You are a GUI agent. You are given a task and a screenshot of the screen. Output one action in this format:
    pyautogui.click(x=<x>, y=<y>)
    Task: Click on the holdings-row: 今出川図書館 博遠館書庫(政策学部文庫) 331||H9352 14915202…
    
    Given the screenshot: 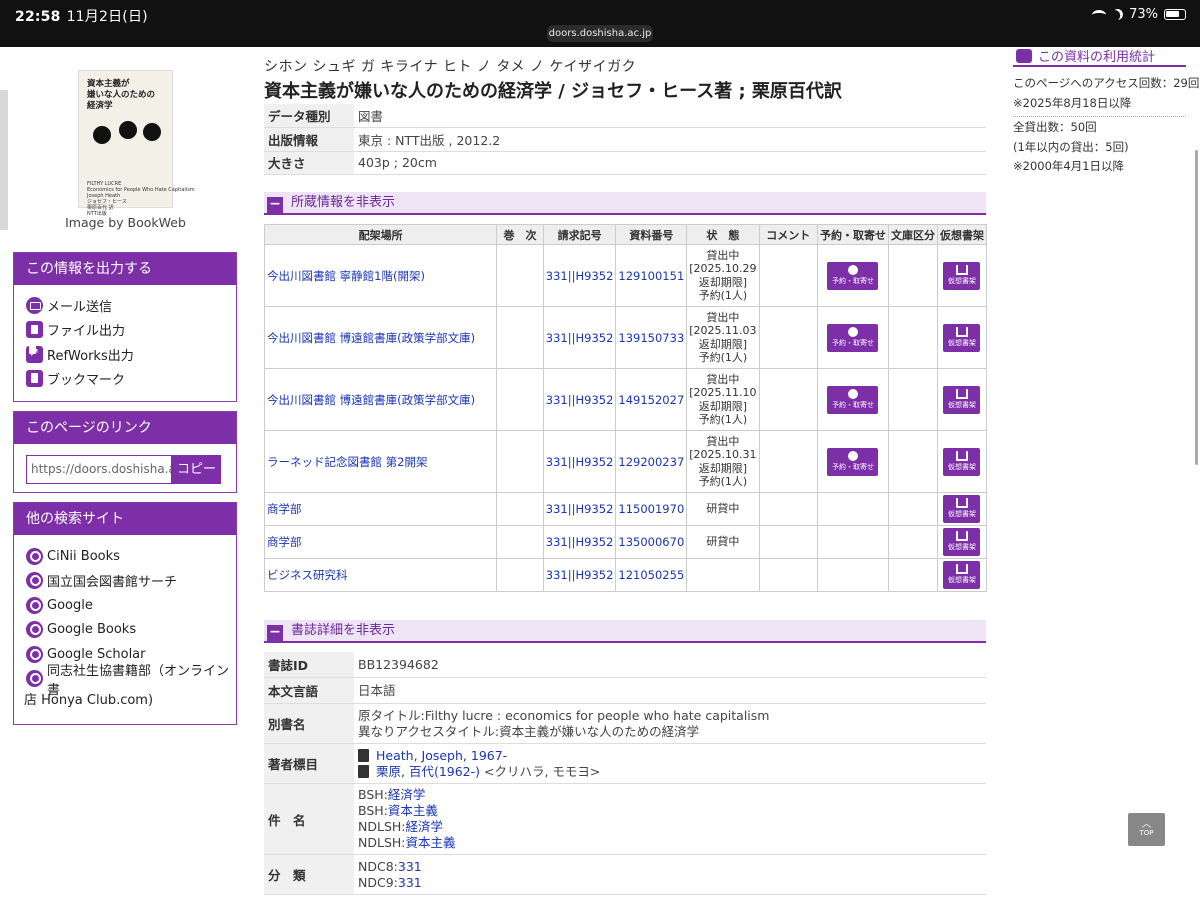 What is the action you would take?
    pyautogui.click(x=625, y=399)
    